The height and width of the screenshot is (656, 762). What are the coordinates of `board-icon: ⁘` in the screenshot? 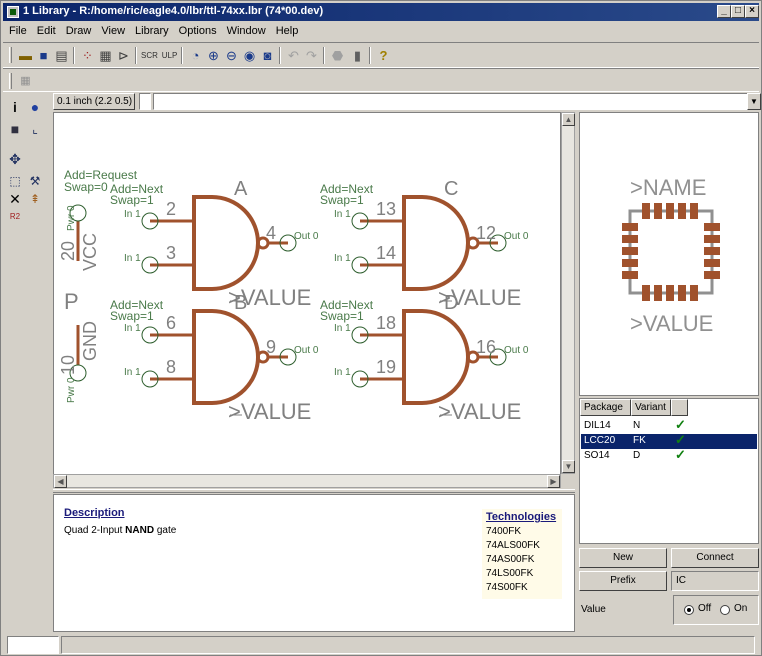 It's located at (87, 55).